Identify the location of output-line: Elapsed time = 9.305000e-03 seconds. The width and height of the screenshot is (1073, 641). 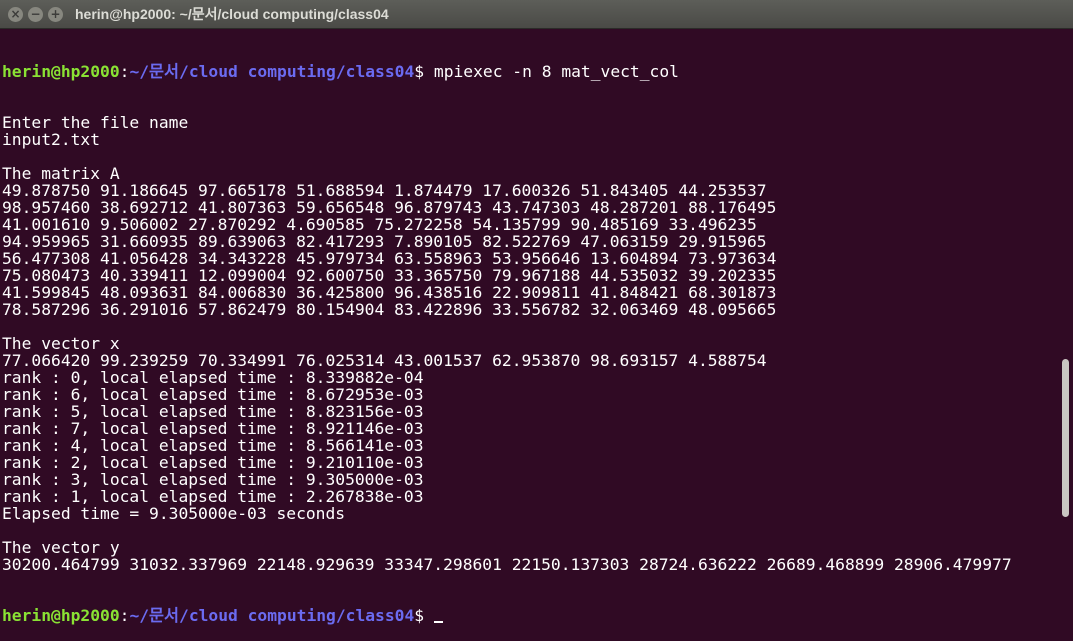
(174, 513).